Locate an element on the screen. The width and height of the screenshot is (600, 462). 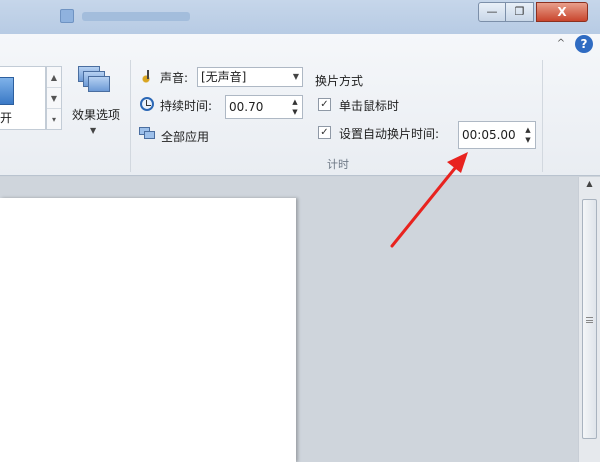
collapse-ribbon-icon: ^ is located at coordinates (561, 44).